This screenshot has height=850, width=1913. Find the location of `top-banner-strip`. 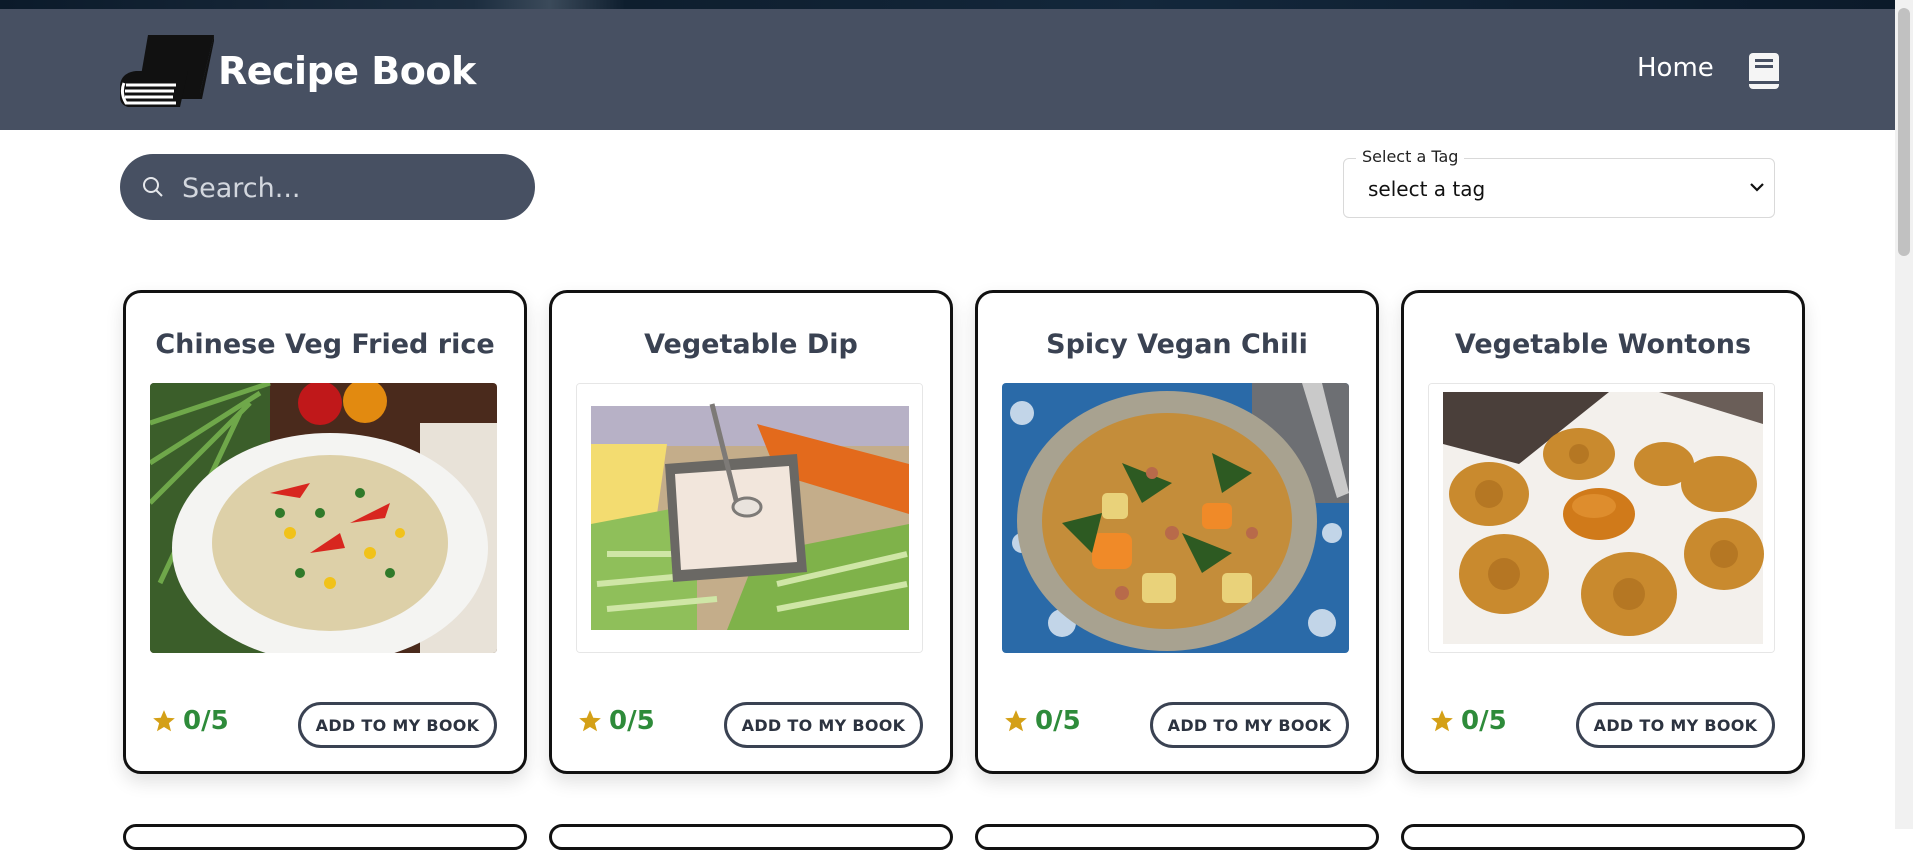

top-banner-strip is located at coordinates (947, 4).